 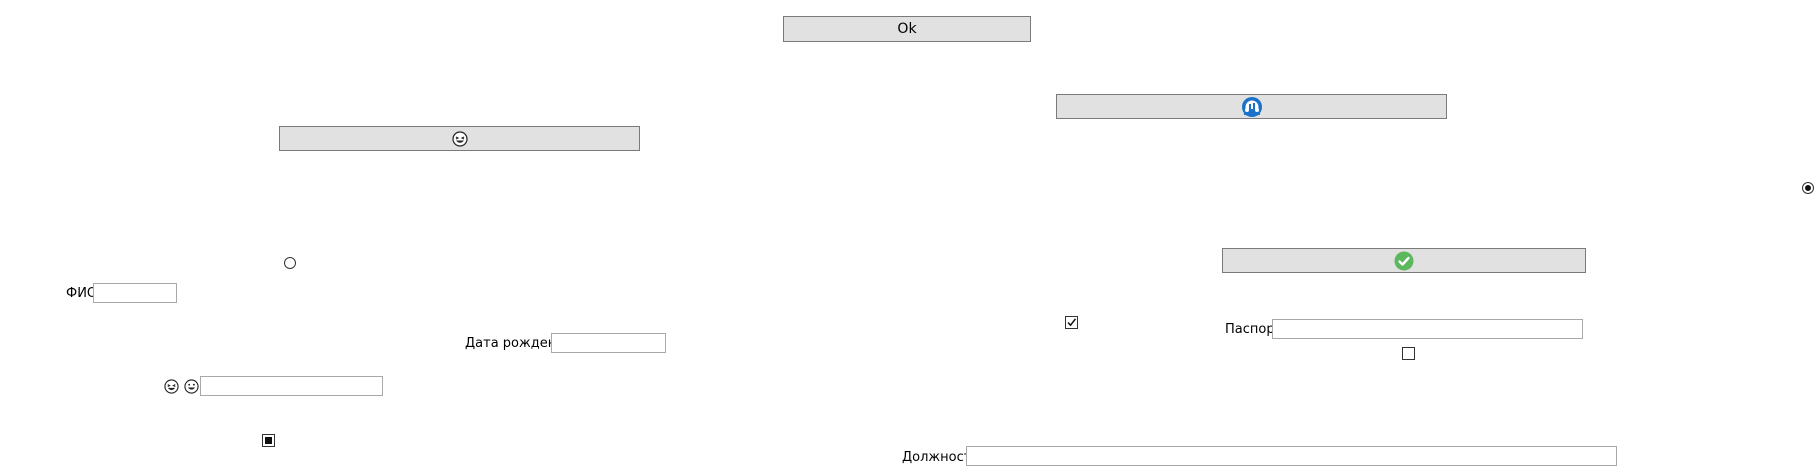 I want to click on radio-option-left, so click(x=290, y=263).